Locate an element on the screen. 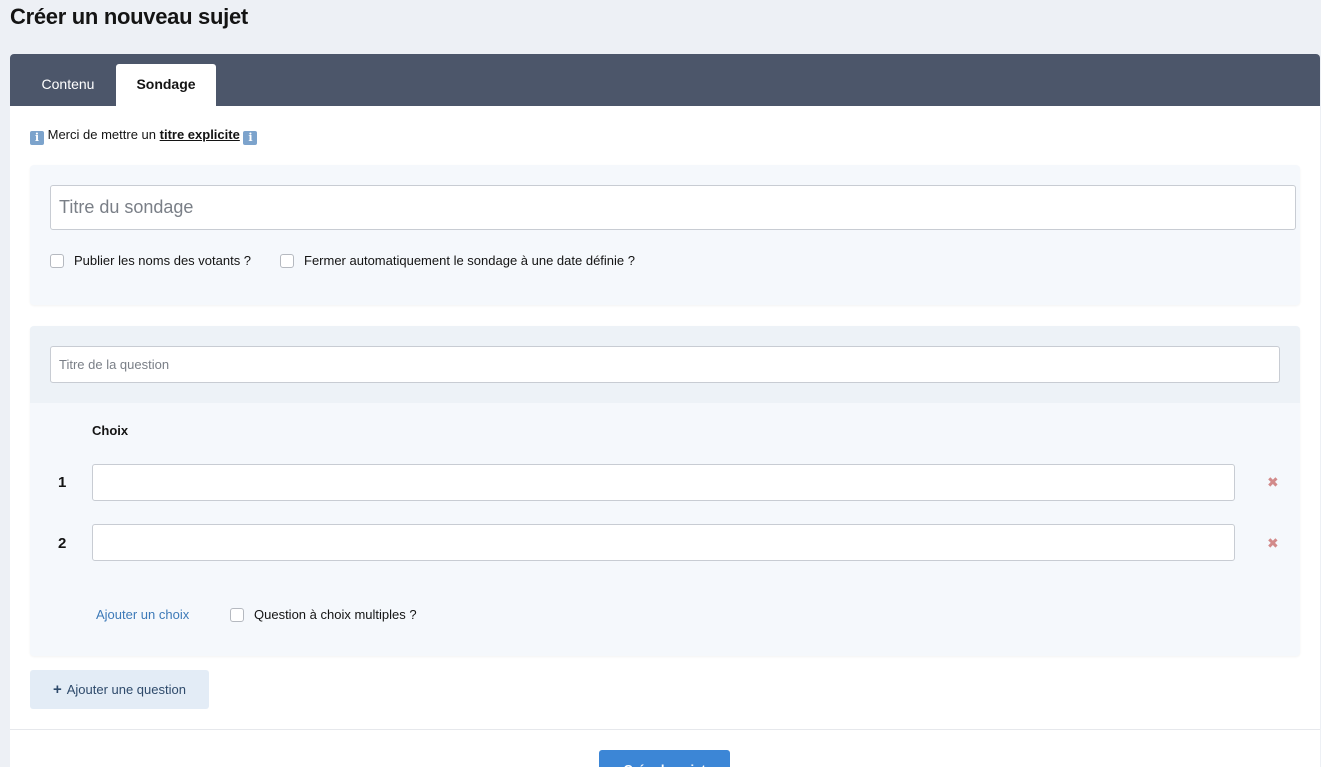 The image size is (1321, 767). tab-content: Contenu is located at coordinates (68, 85).